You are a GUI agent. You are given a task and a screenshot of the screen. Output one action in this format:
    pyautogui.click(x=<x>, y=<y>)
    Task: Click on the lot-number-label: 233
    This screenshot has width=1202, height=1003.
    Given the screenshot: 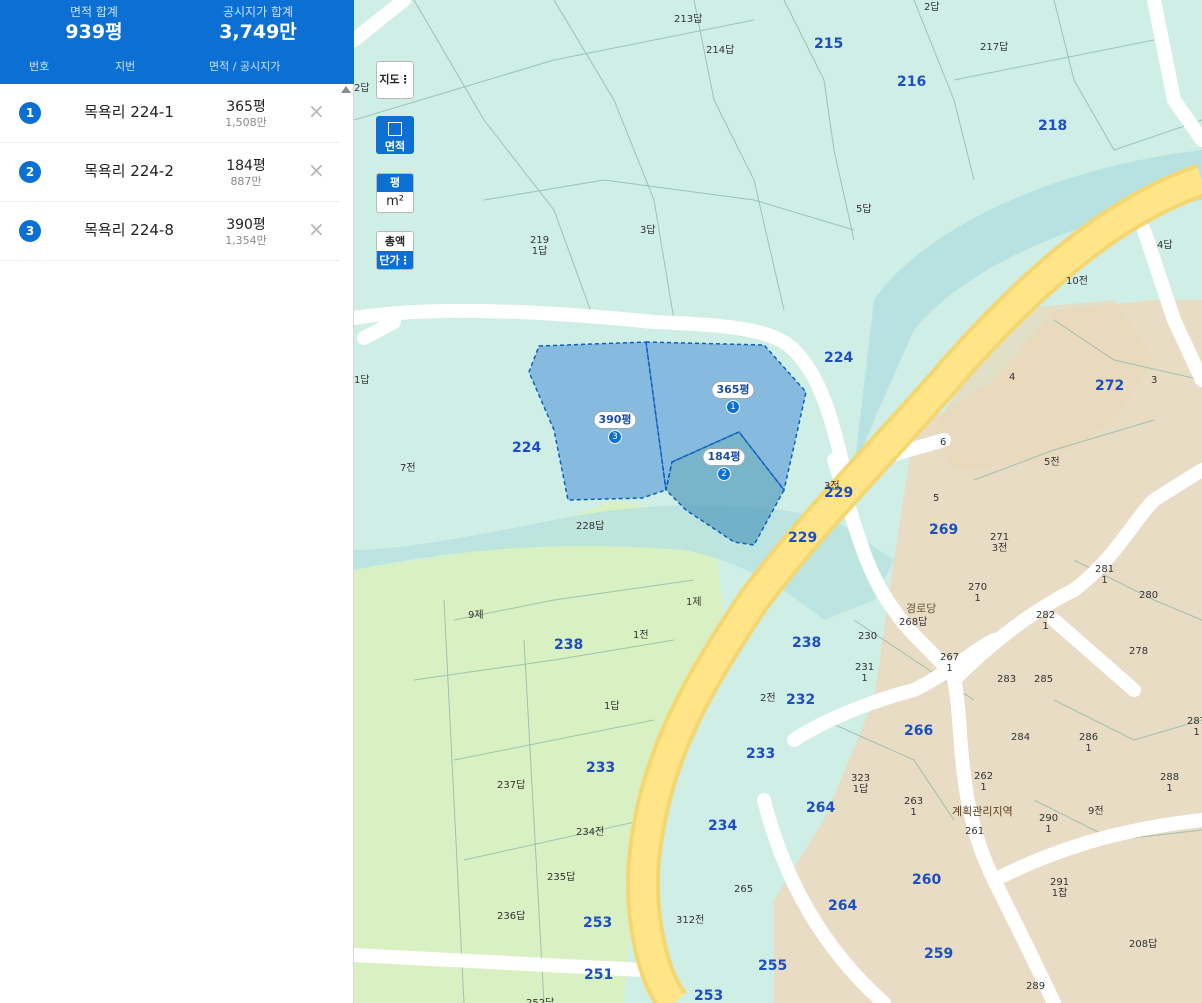 What is the action you would take?
    pyautogui.click(x=601, y=768)
    